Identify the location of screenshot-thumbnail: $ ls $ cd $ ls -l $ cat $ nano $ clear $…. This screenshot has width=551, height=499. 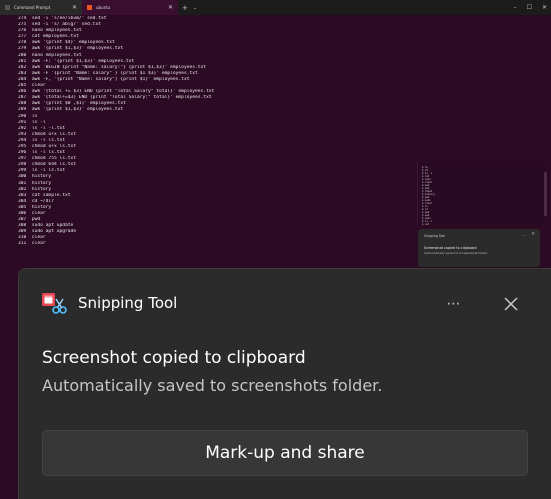
(483, 194).